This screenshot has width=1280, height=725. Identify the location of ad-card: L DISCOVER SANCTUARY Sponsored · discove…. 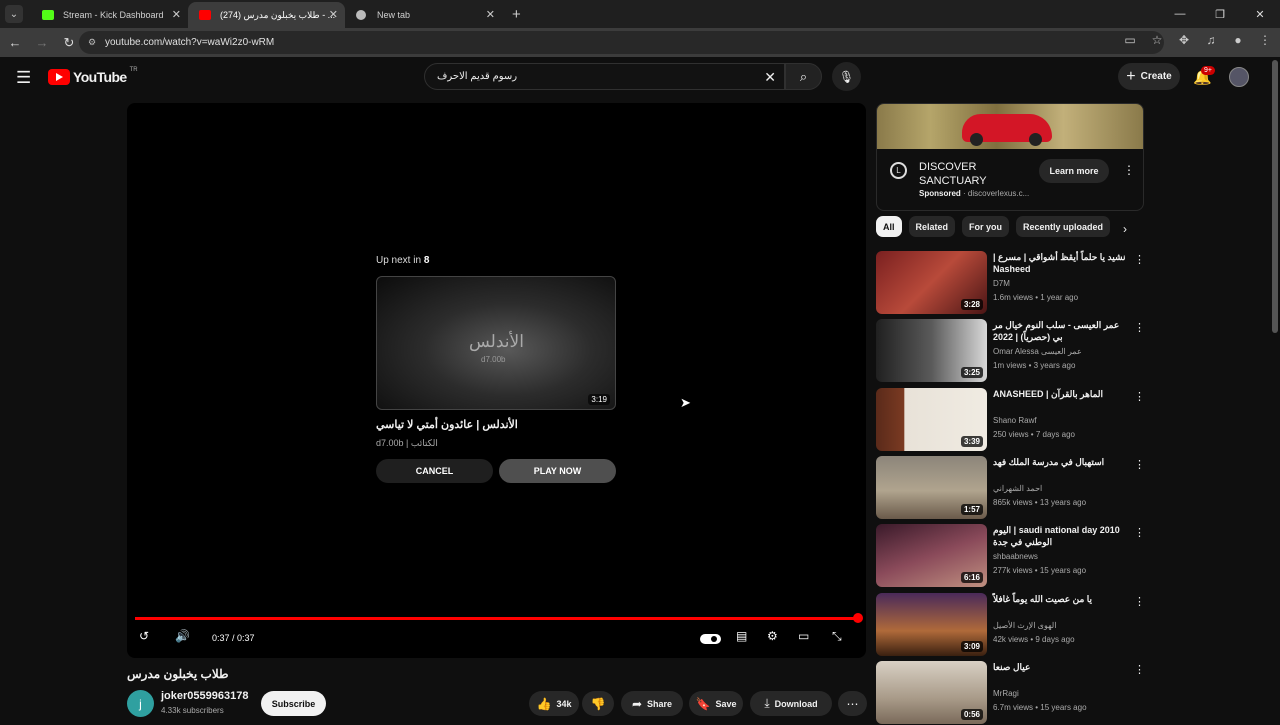
(1010, 157).